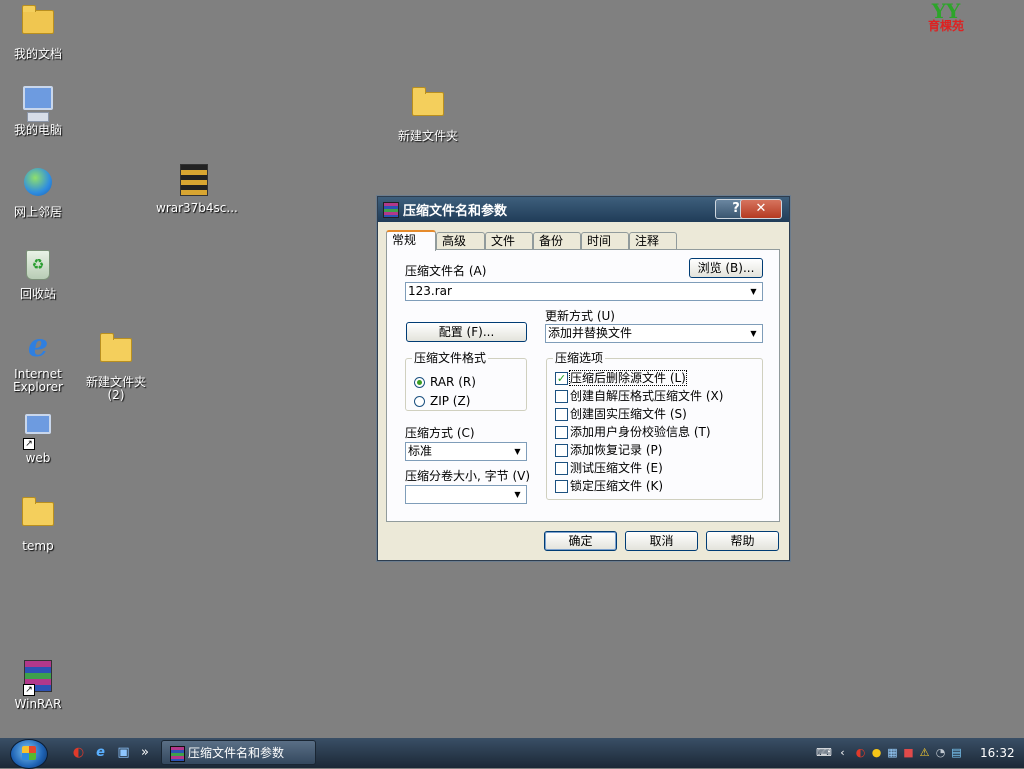 The width and height of the screenshot is (1024, 769). What do you see at coordinates (616, 486) in the screenshot?
I see `lock-archive-label: 锁定压缩文件 (K)` at bounding box center [616, 486].